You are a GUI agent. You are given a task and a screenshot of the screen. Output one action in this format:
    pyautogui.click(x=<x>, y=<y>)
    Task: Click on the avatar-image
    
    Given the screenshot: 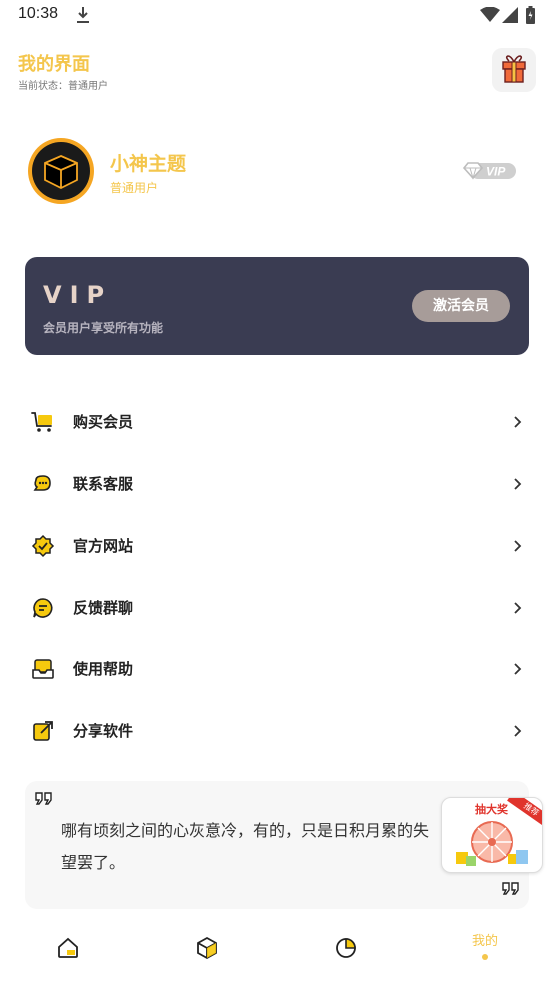 What is the action you would take?
    pyautogui.click(x=61, y=171)
    